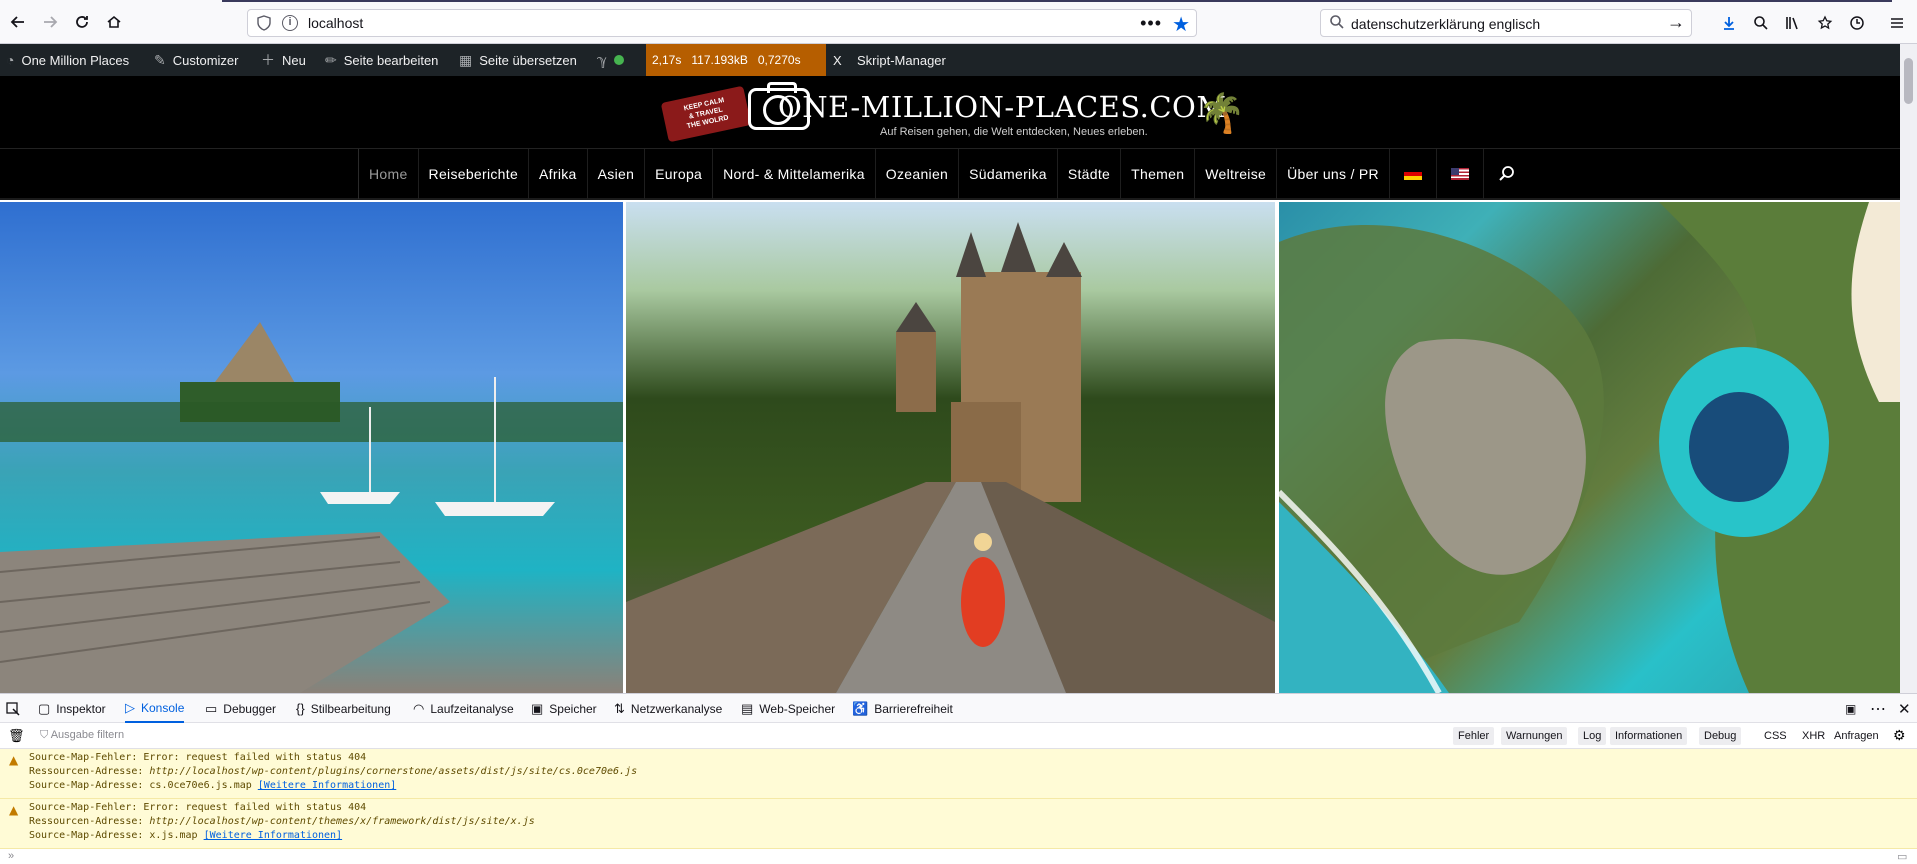  I want to click on search-go-arrow-icon: →, so click(1676, 22).